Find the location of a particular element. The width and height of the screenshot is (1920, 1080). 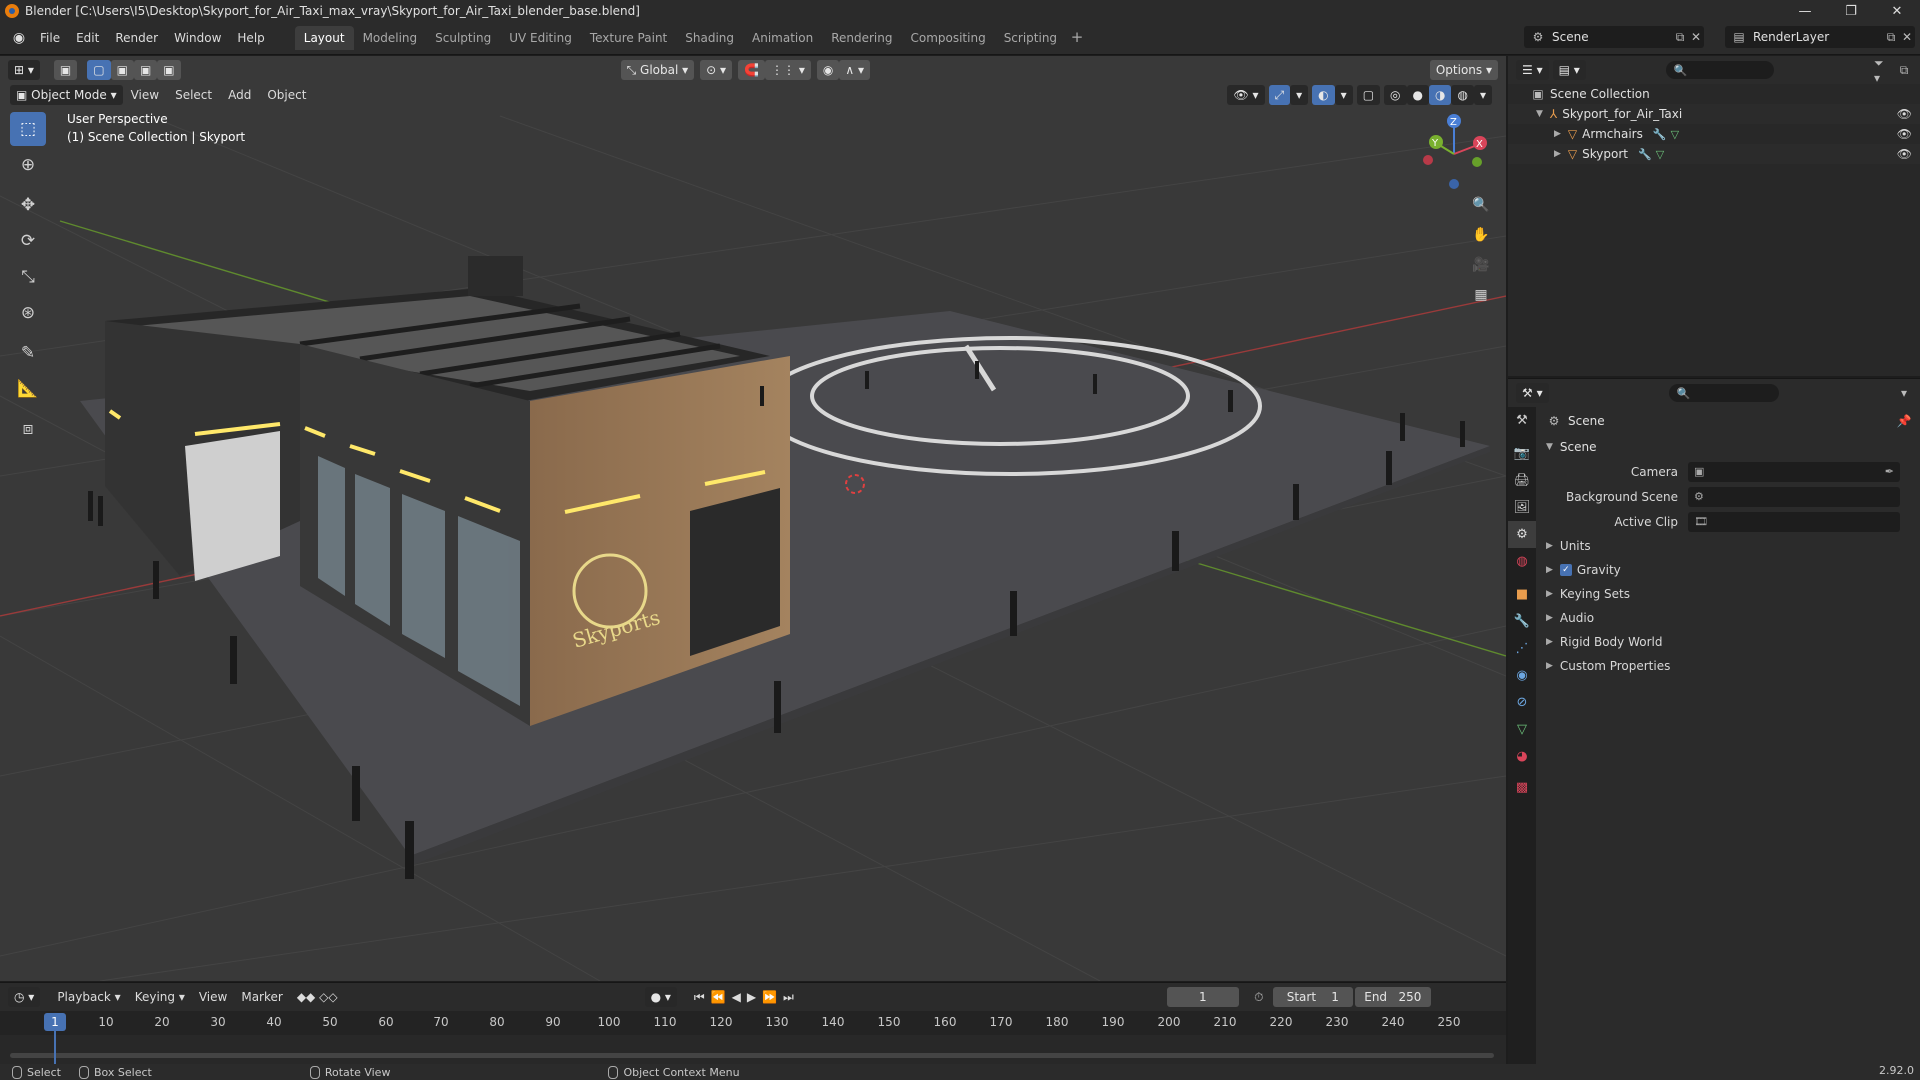

select-mode-invert-icon: ▣ is located at coordinates (169, 70).